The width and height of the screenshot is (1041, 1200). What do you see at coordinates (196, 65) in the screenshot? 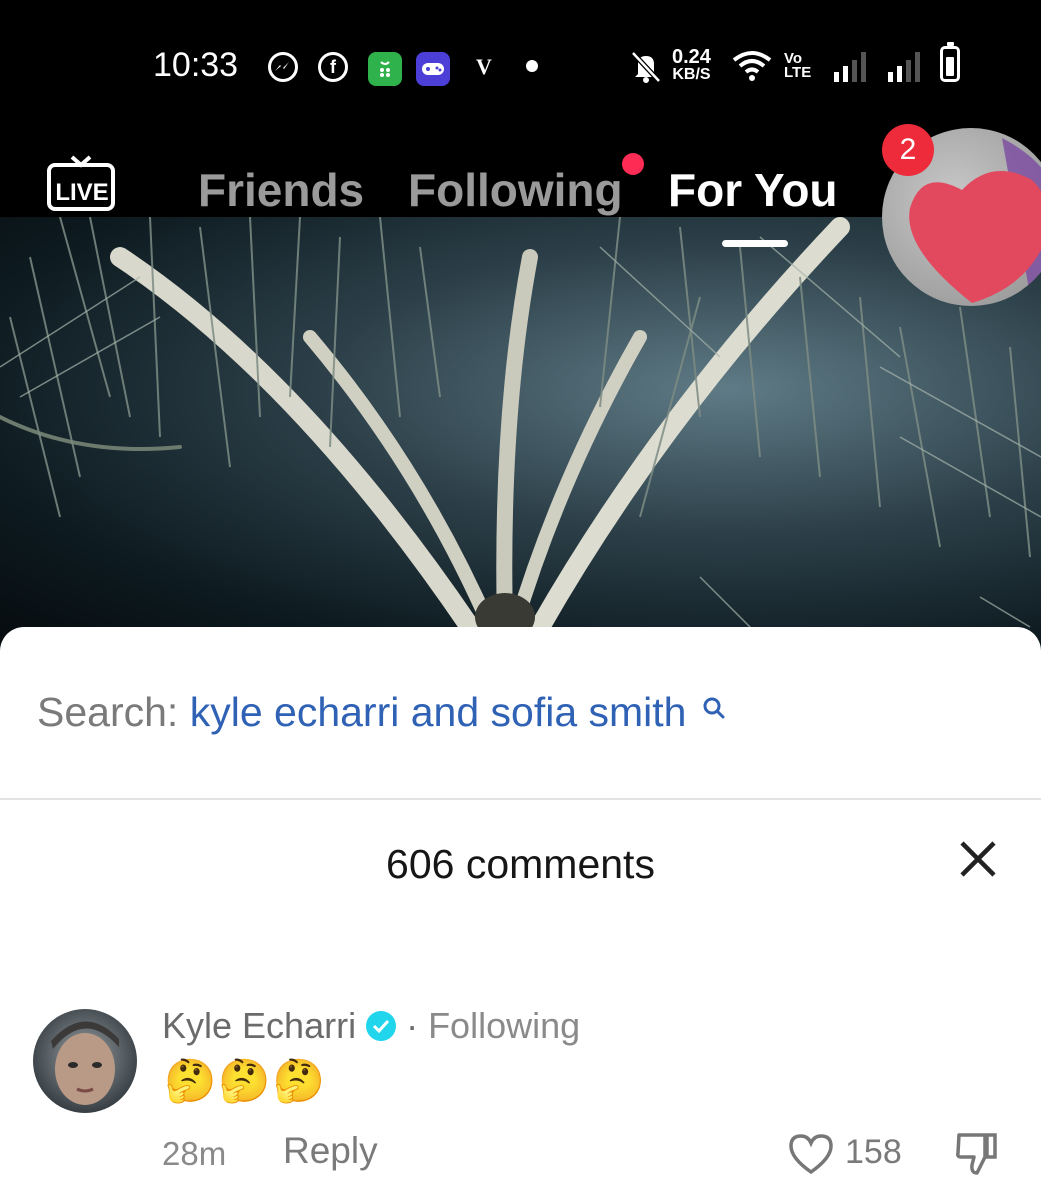
I see `status-time: 10:33` at bounding box center [196, 65].